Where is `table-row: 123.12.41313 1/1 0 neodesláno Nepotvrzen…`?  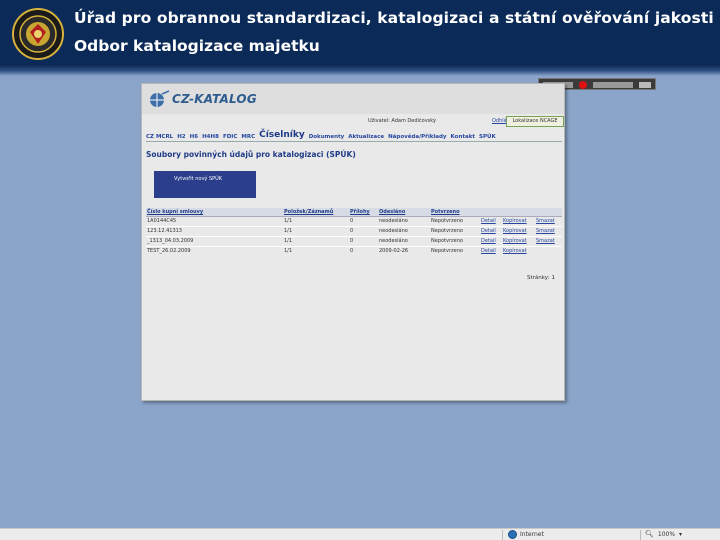 table-row: 123.12.41313 1/1 0 neodesláno Nepotvrzen… is located at coordinates (354, 232).